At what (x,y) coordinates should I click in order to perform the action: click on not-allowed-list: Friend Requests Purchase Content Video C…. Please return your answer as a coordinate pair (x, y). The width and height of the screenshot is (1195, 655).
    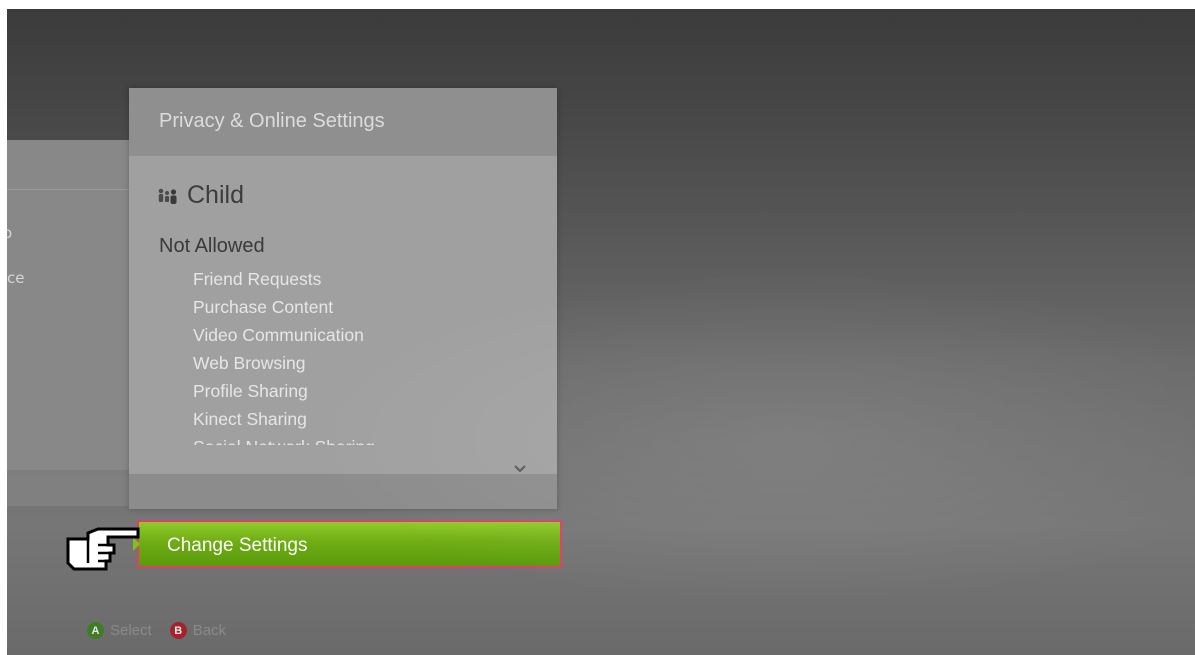
    Looking at the image, I should click on (284, 355).